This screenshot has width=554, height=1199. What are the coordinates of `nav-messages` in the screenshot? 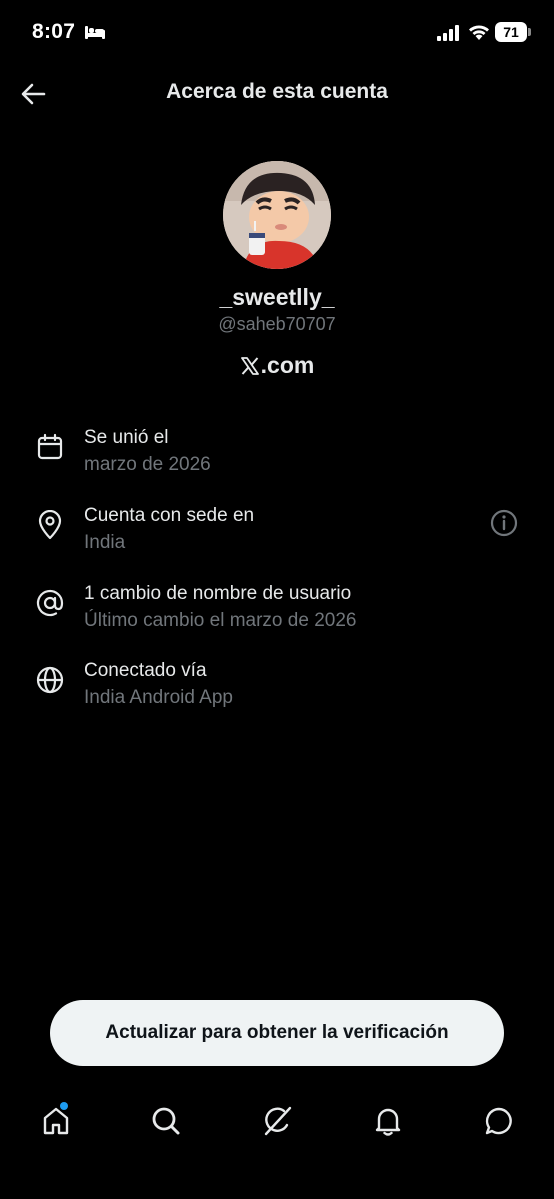 It's located at (499, 1121).